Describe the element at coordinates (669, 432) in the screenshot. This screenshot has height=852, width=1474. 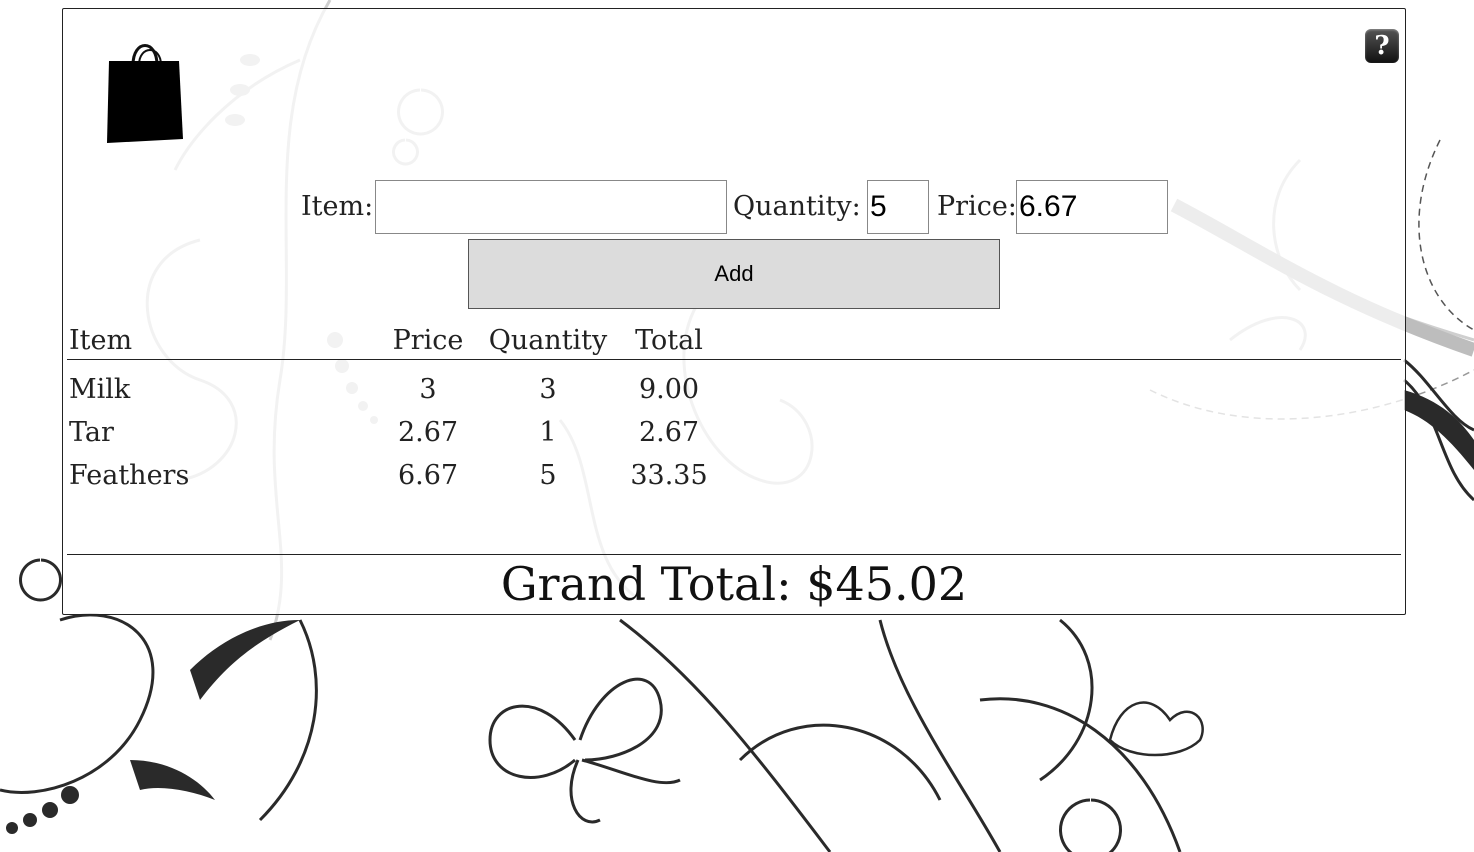
I see `row-total: 2.67` at that location.